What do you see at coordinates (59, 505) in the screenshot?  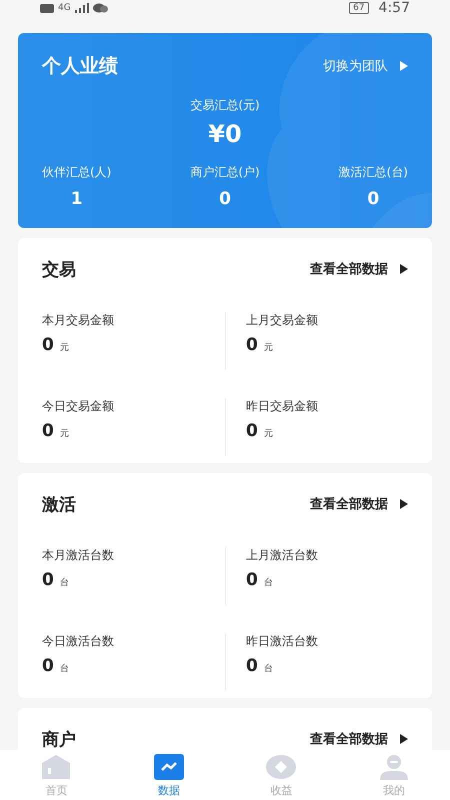 I see `section-title: 激活` at bounding box center [59, 505].